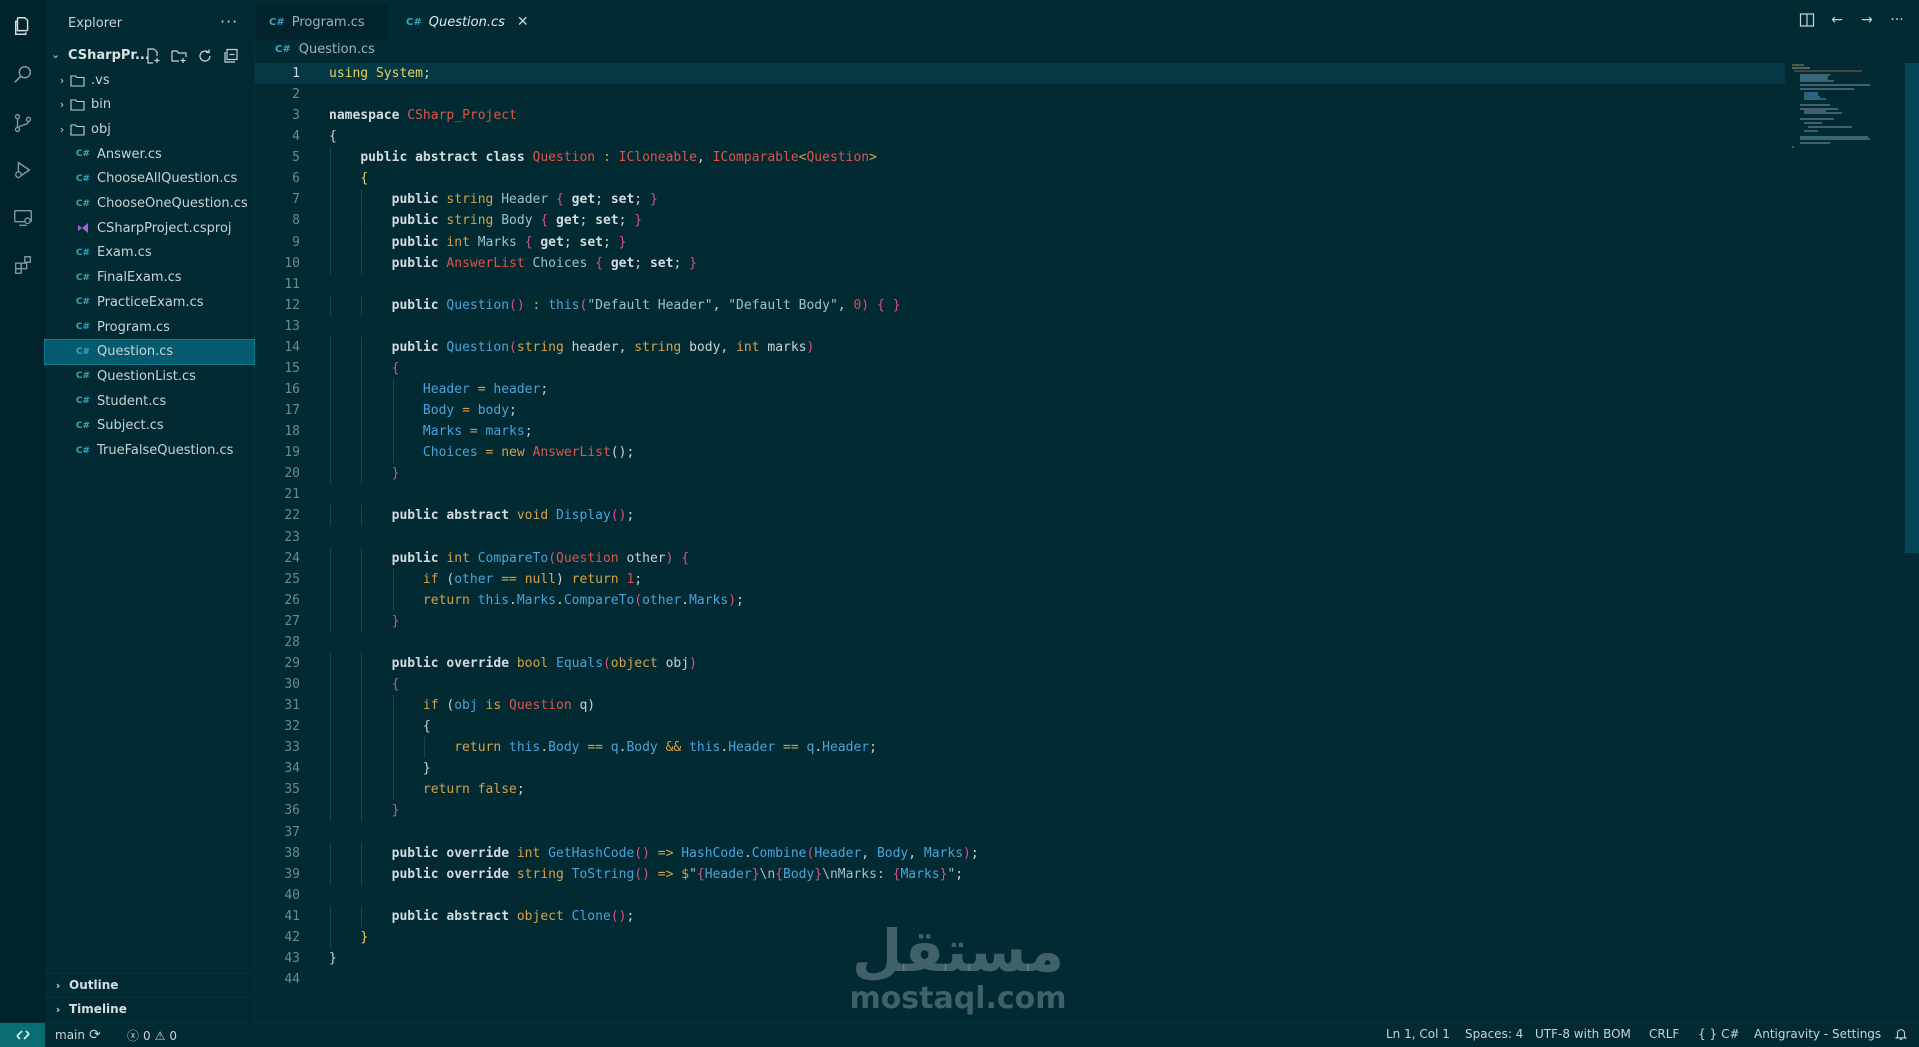  What do you see at coordinates (523, 22) in the screenshot?
I see `close-icon: ✕` at bounding box center [523, 22].